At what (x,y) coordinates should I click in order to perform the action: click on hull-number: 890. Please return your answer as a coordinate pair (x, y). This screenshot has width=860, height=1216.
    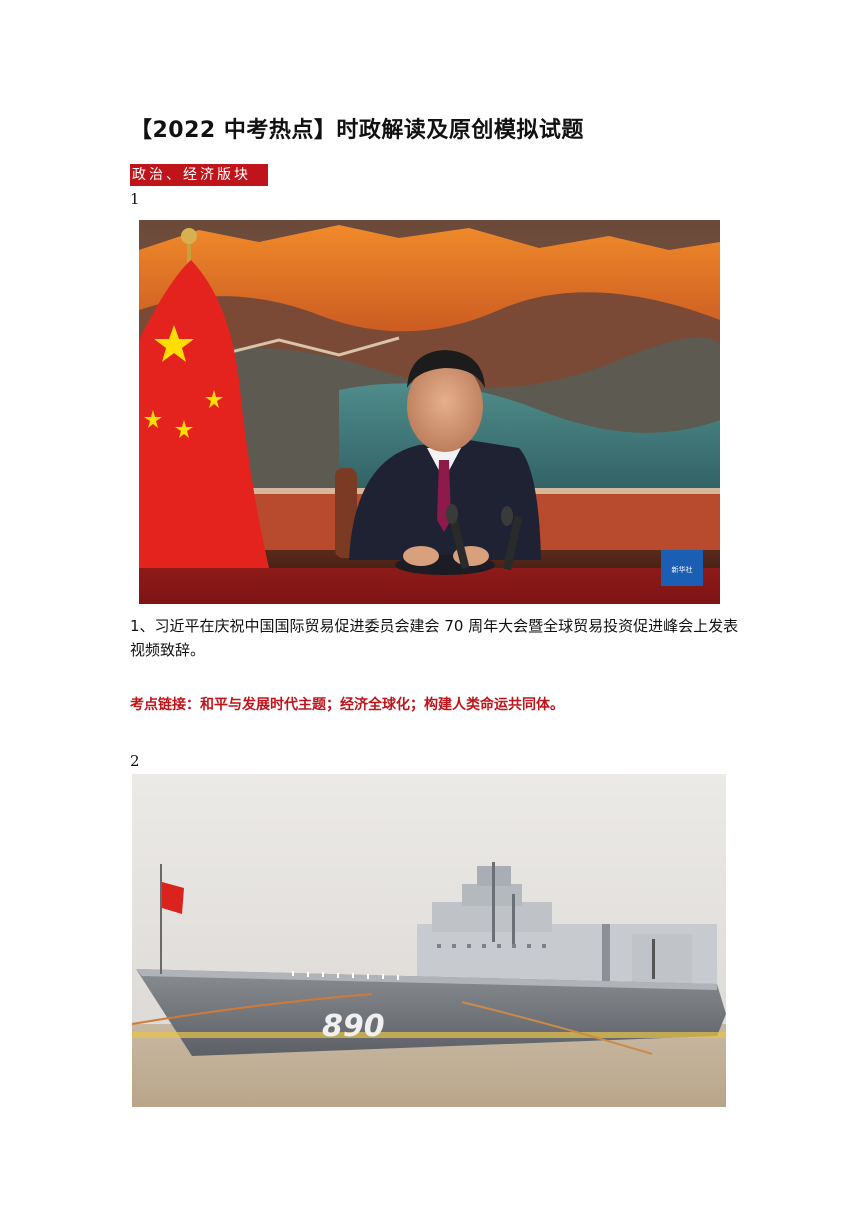
    Looking at the image, I should click on (353, 1026).